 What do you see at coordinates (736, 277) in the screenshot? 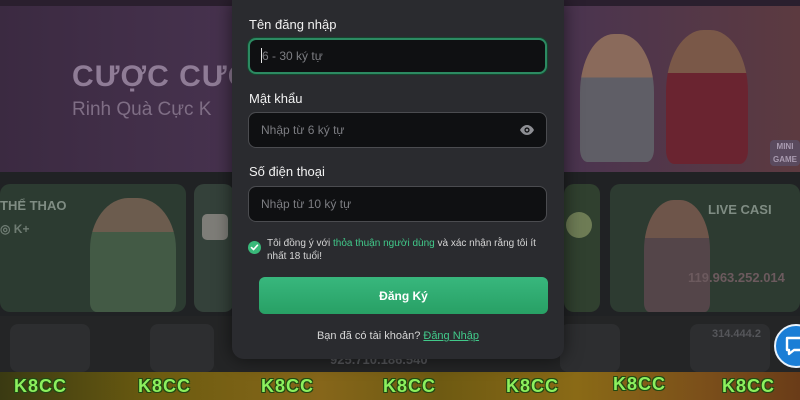
I see `live-casino-jackpot: 119.963.252.014` at bounding box center [736, 277].